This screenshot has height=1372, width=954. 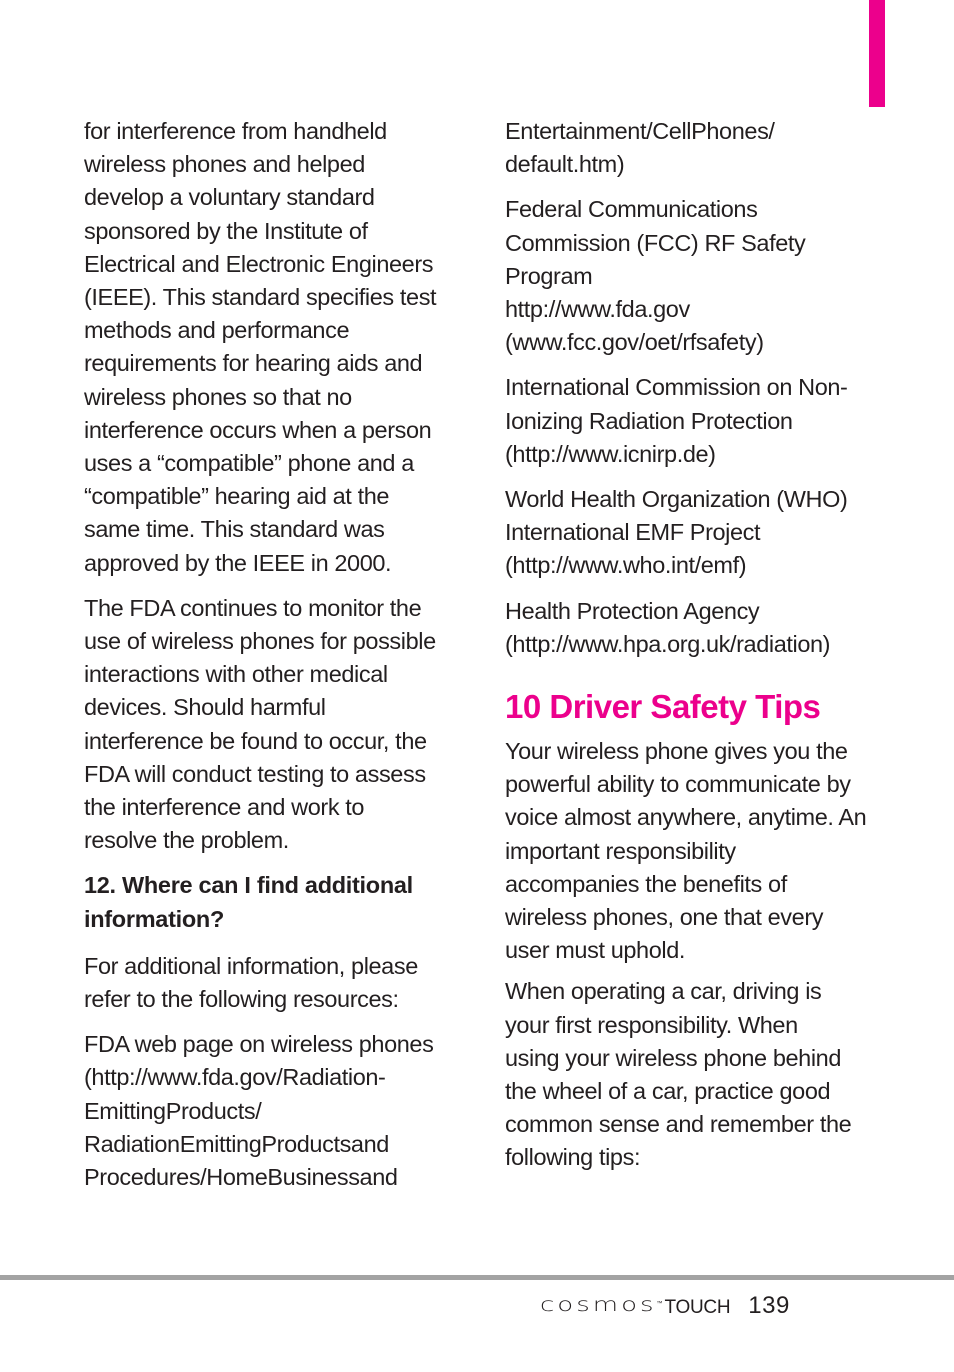 I want to click on text-line: (www.fcc.gov/oet/rfsafety), so click(x=634, y=342).